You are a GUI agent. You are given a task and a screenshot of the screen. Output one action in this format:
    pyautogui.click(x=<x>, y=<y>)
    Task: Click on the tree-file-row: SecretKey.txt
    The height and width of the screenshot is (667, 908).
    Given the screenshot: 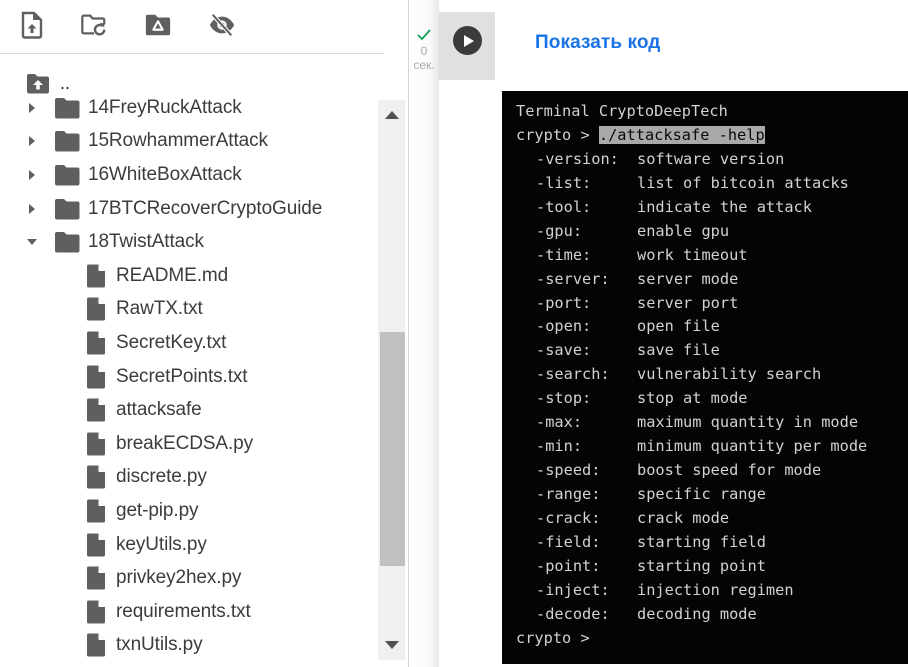 What is the action you would take?
    pyautogui.click(x=189, y=343)
    